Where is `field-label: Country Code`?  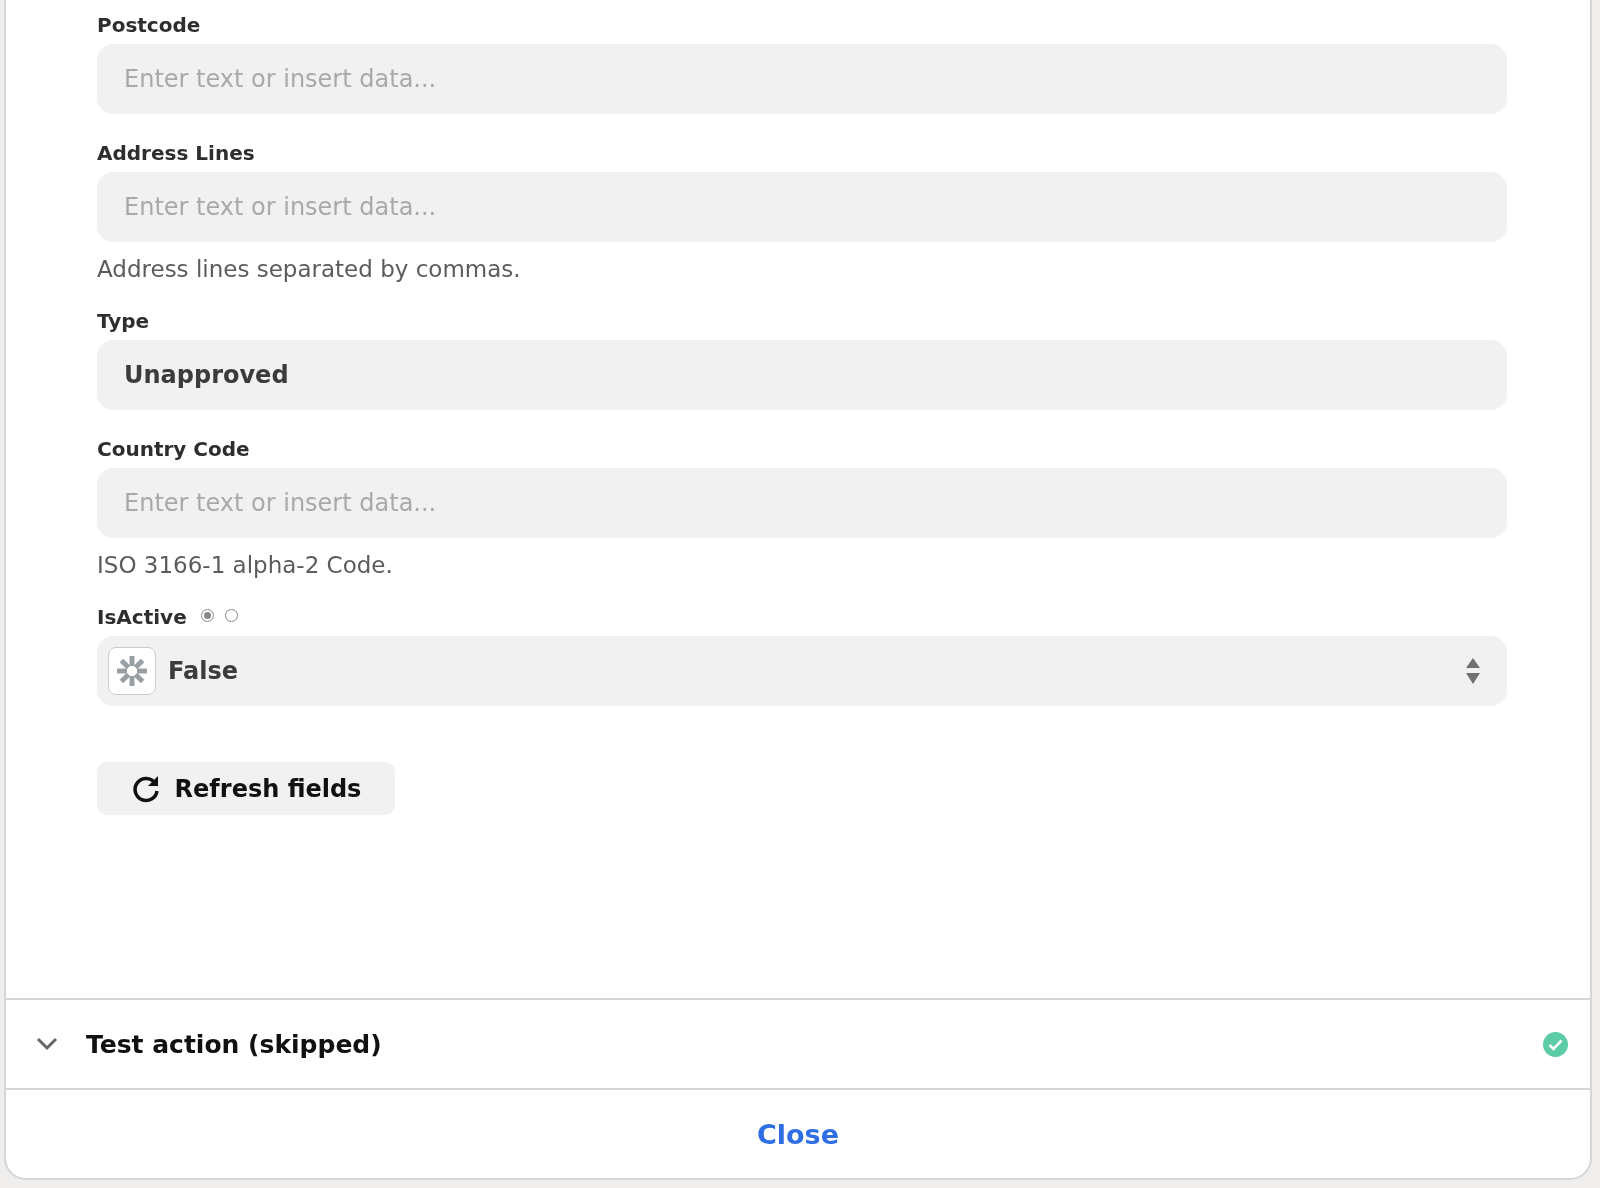
field-label: Country Code is located at coordinates (173, 449).